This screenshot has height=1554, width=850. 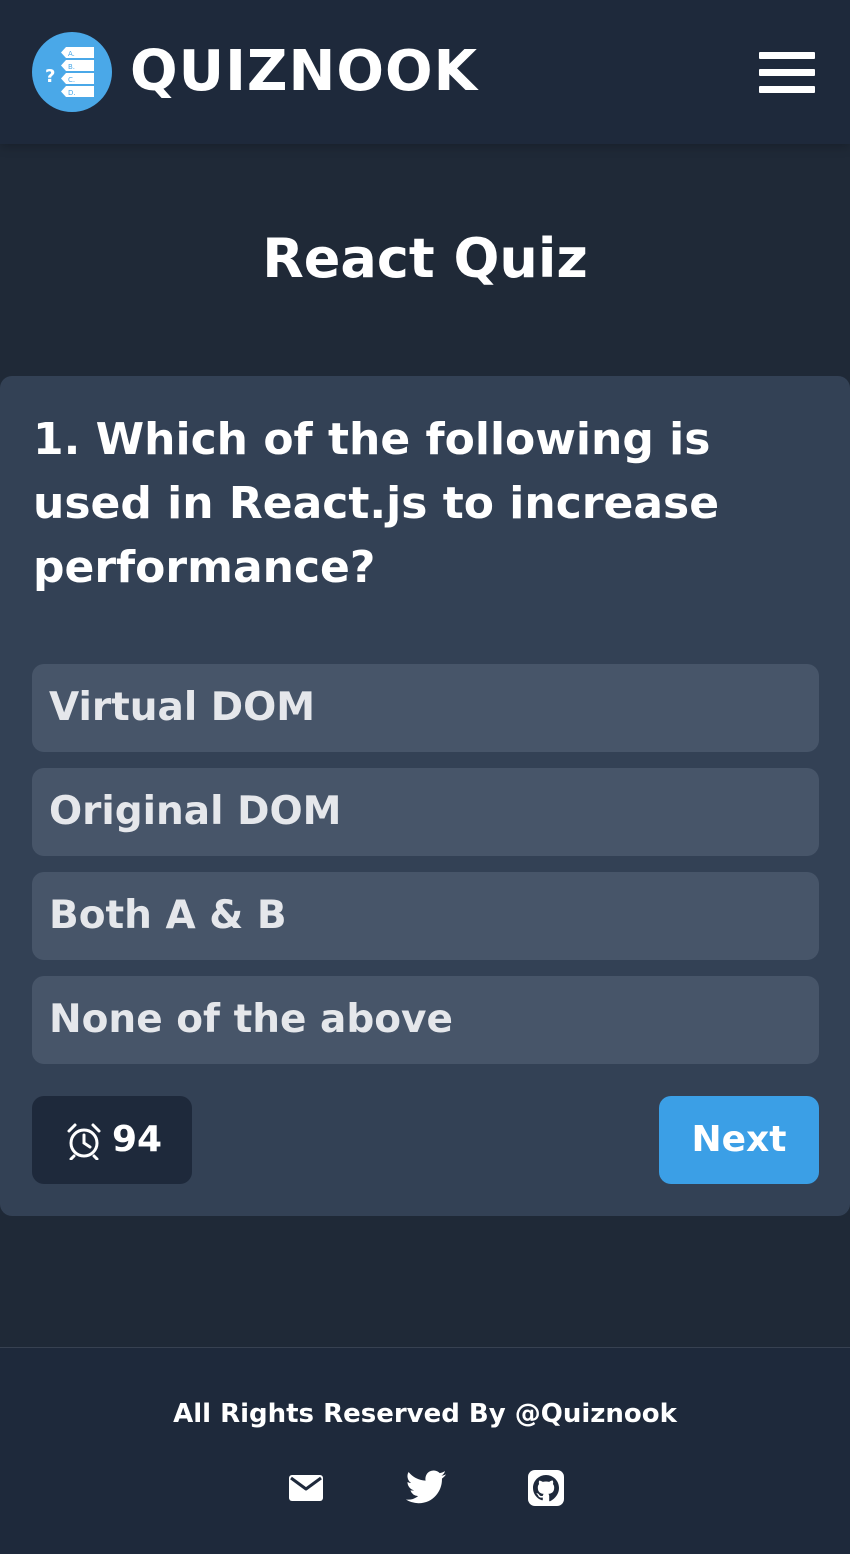 I want to click on svg-text: B., so click(x=71, y=67).